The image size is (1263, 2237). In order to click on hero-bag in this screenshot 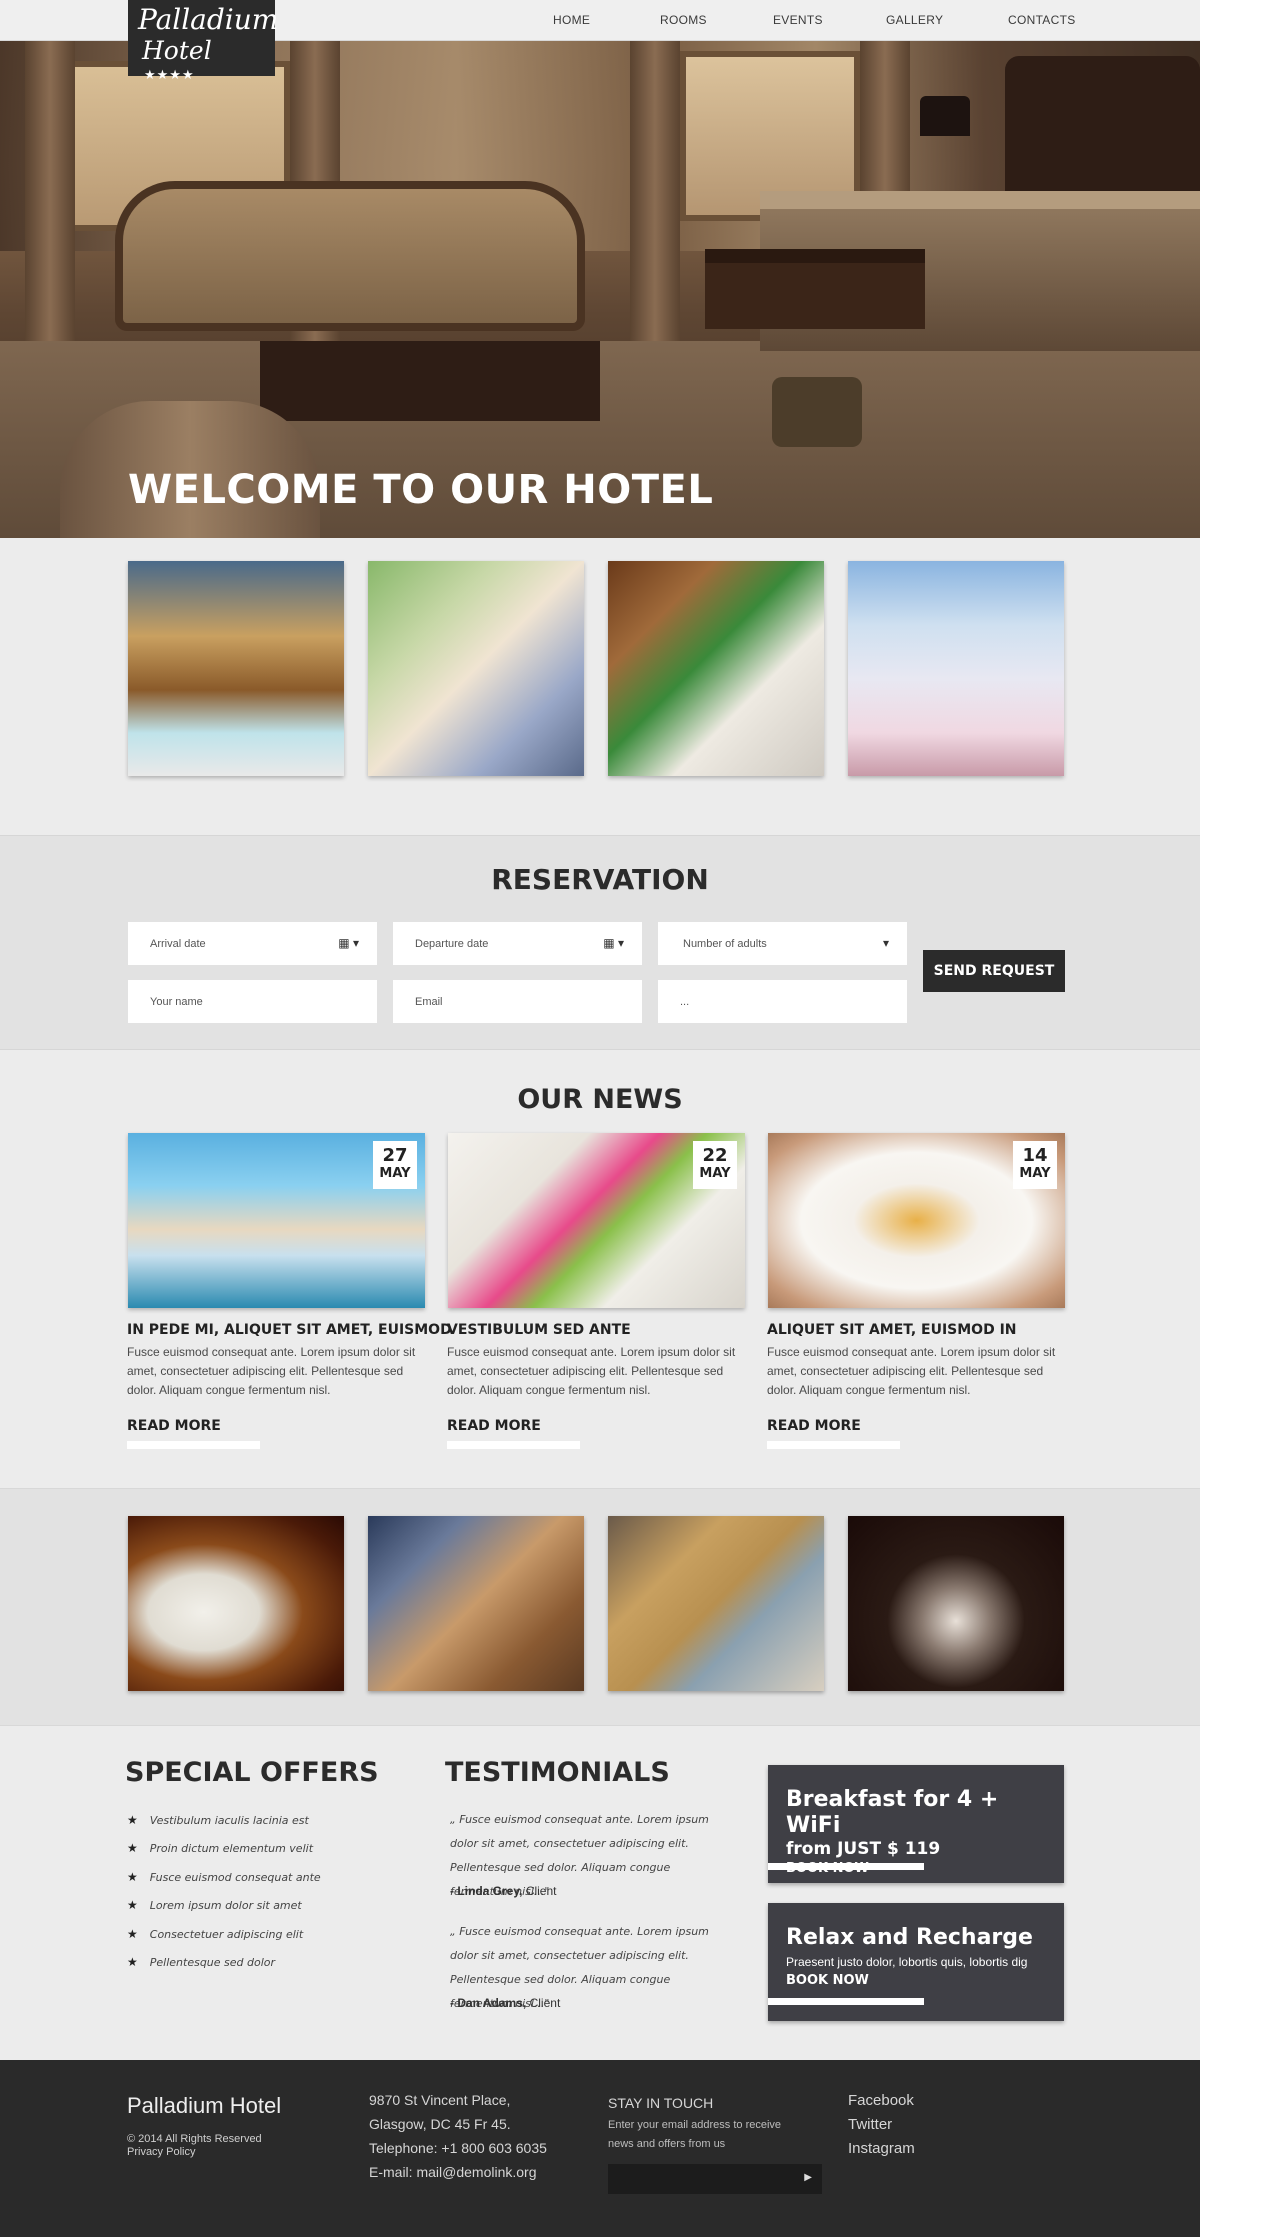, I will do `click(817, 412)`.